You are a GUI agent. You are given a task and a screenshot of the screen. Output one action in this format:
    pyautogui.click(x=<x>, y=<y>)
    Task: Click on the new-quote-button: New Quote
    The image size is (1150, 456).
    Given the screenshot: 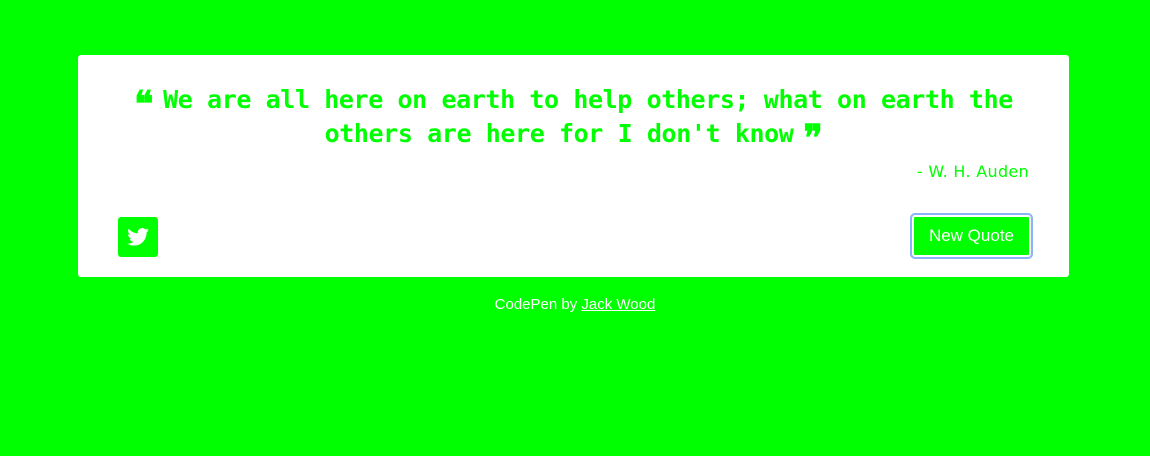 What is the action you would take?
    pyautogui.click(x=971, y=236)
    